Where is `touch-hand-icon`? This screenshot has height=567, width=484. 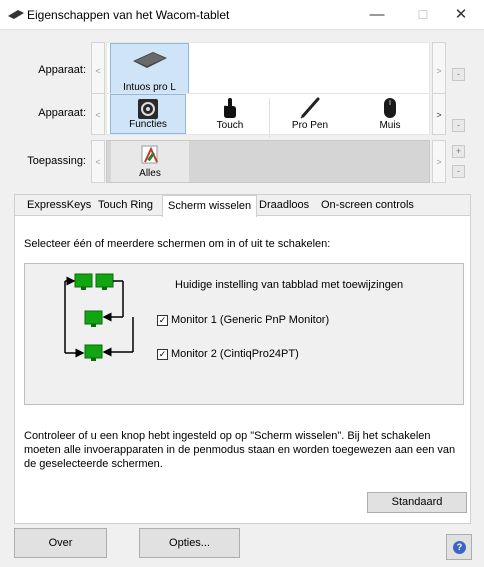 touch-hand-icon is located at coordinates (230, 108).